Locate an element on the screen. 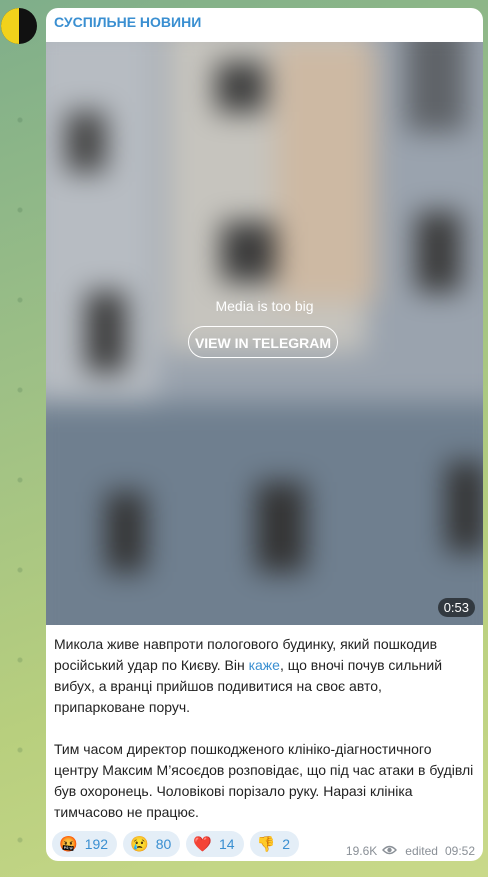 This screenshot has height=877, width=488. thumbs-down-icon: 👎 is located at coordinates (266, 844).